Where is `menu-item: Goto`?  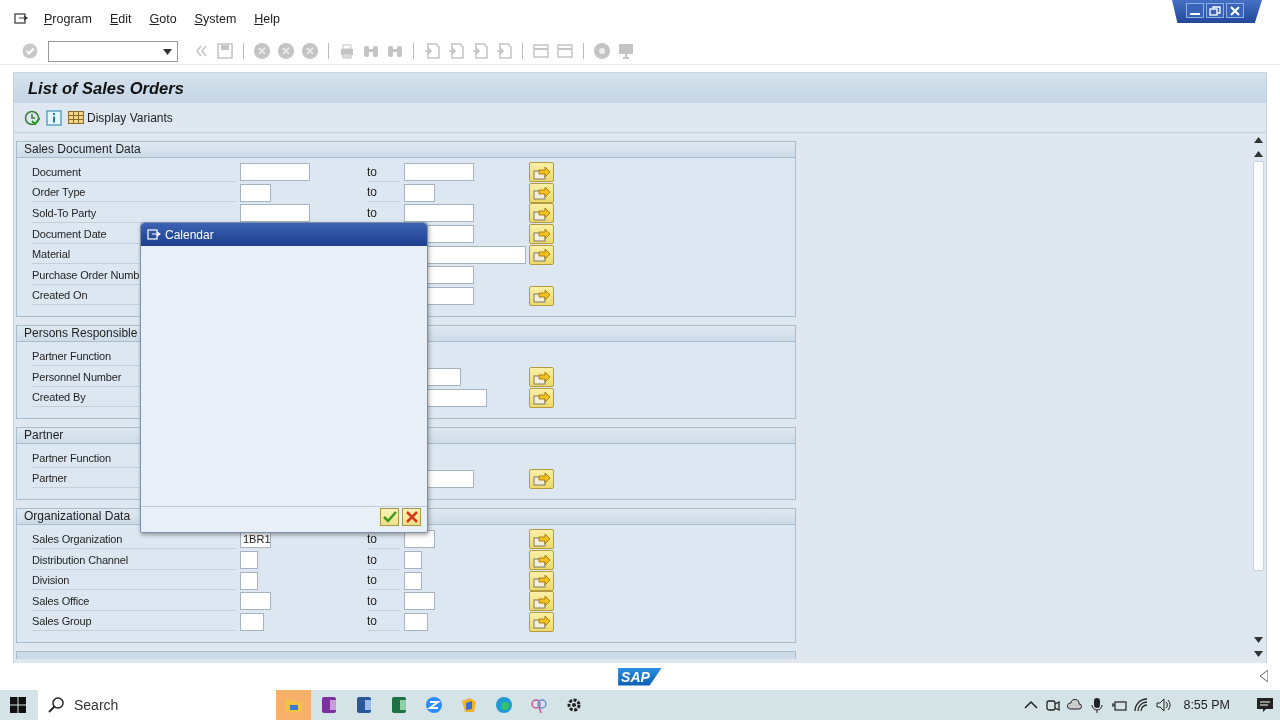
menu-item: Goto is located at coordinates (163, 19).